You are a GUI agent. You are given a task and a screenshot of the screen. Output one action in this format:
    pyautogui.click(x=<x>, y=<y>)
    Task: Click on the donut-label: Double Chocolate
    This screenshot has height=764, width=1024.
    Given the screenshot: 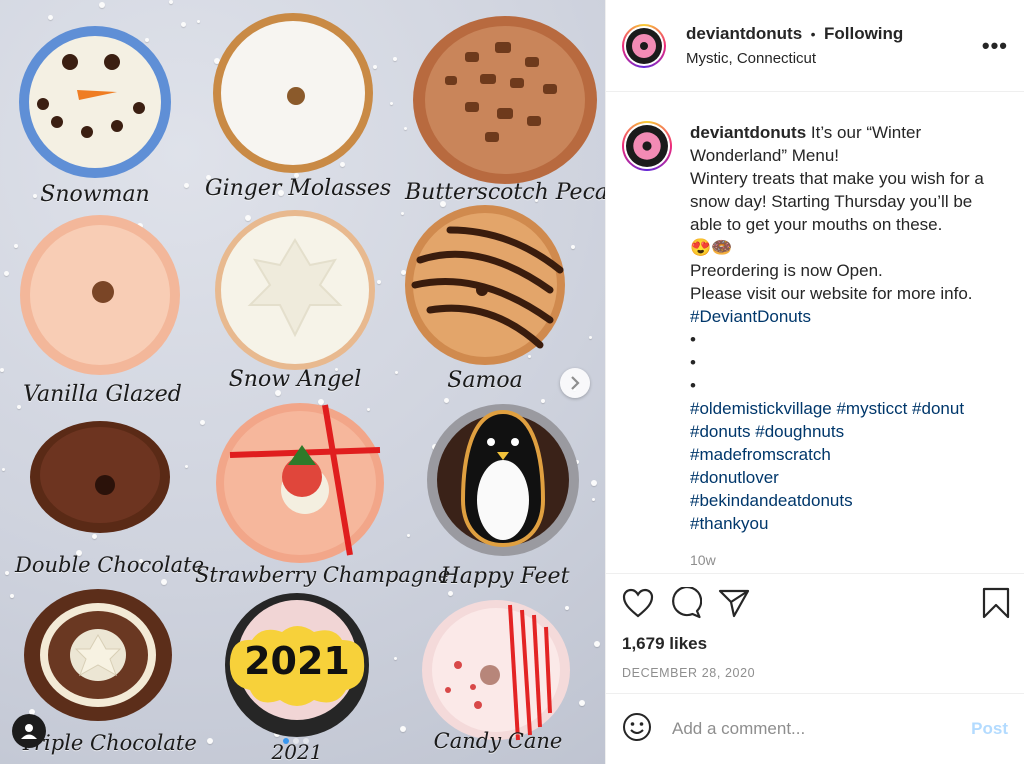 What is the action you would take?
    pyautogui.click(x=110, y=565)
    